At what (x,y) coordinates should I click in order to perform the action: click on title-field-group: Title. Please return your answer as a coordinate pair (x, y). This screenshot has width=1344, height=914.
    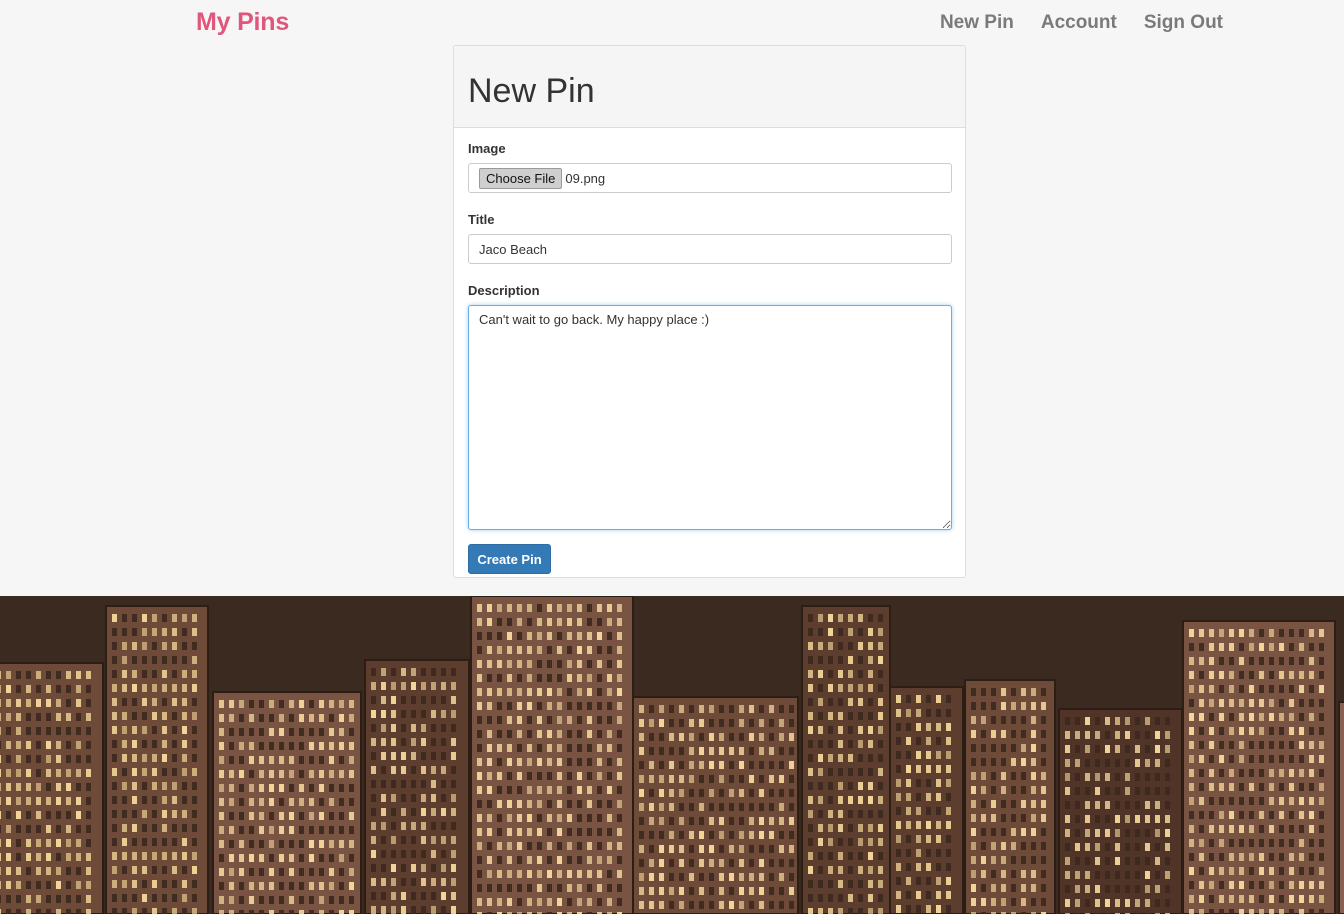
    Looking at the image, I should click on (710, 238).